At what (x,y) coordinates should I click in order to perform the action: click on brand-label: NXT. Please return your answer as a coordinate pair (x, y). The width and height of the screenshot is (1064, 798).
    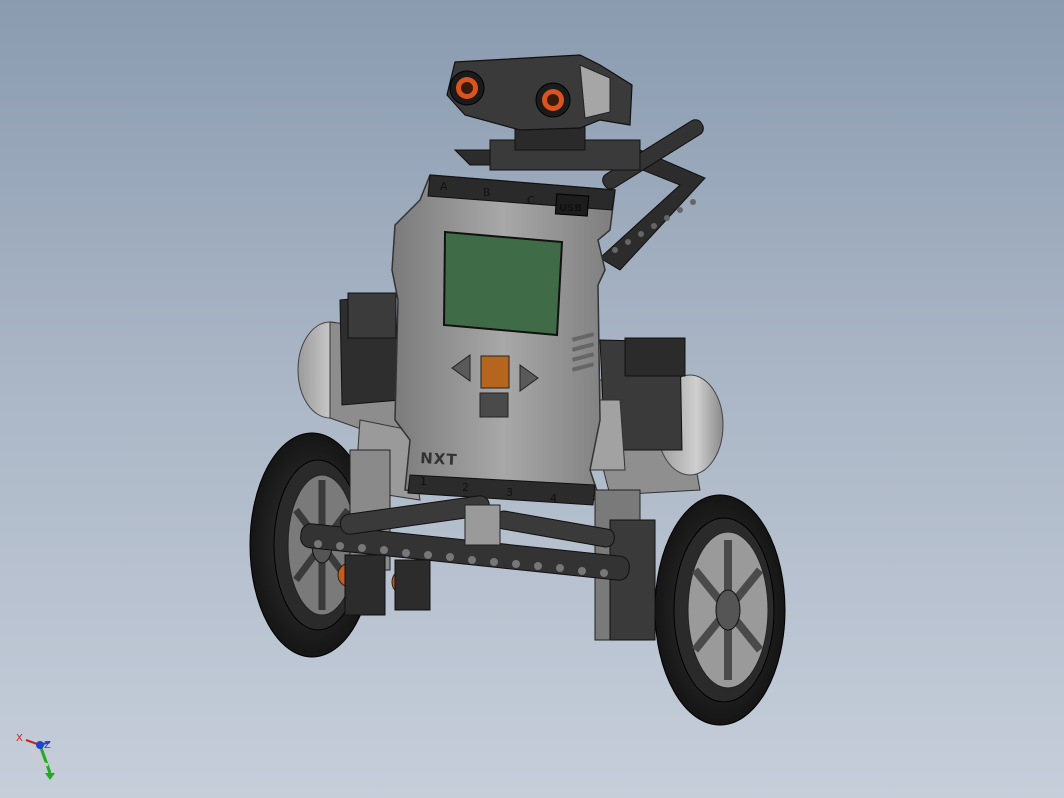
    Looking at the image, I should click on (439, 459).